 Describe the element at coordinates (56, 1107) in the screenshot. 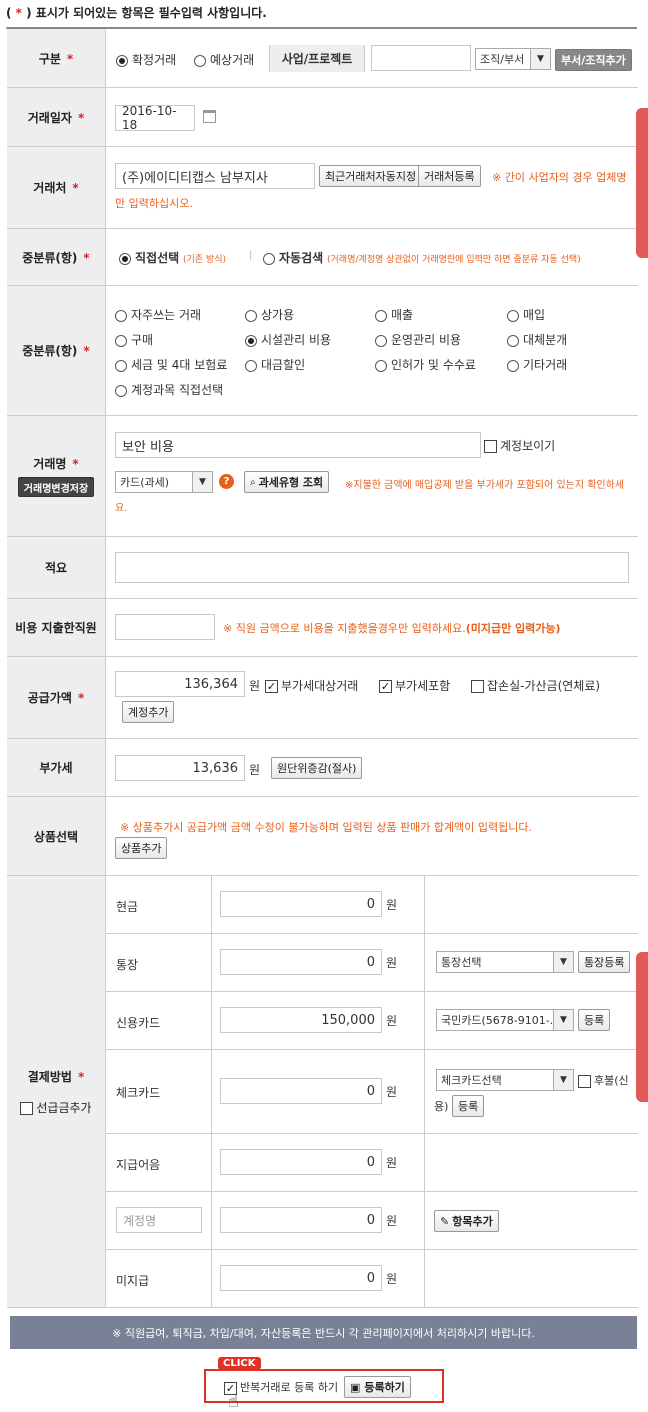

I see `prepay-checkbox: 선급금추가` at that location.